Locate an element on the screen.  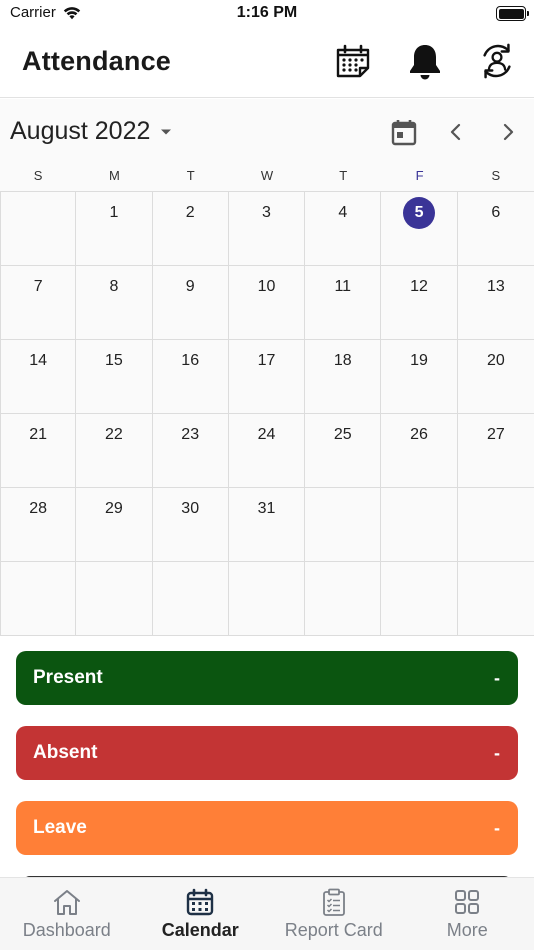
legend-present-label: Present is located at coordinates (68, 677).